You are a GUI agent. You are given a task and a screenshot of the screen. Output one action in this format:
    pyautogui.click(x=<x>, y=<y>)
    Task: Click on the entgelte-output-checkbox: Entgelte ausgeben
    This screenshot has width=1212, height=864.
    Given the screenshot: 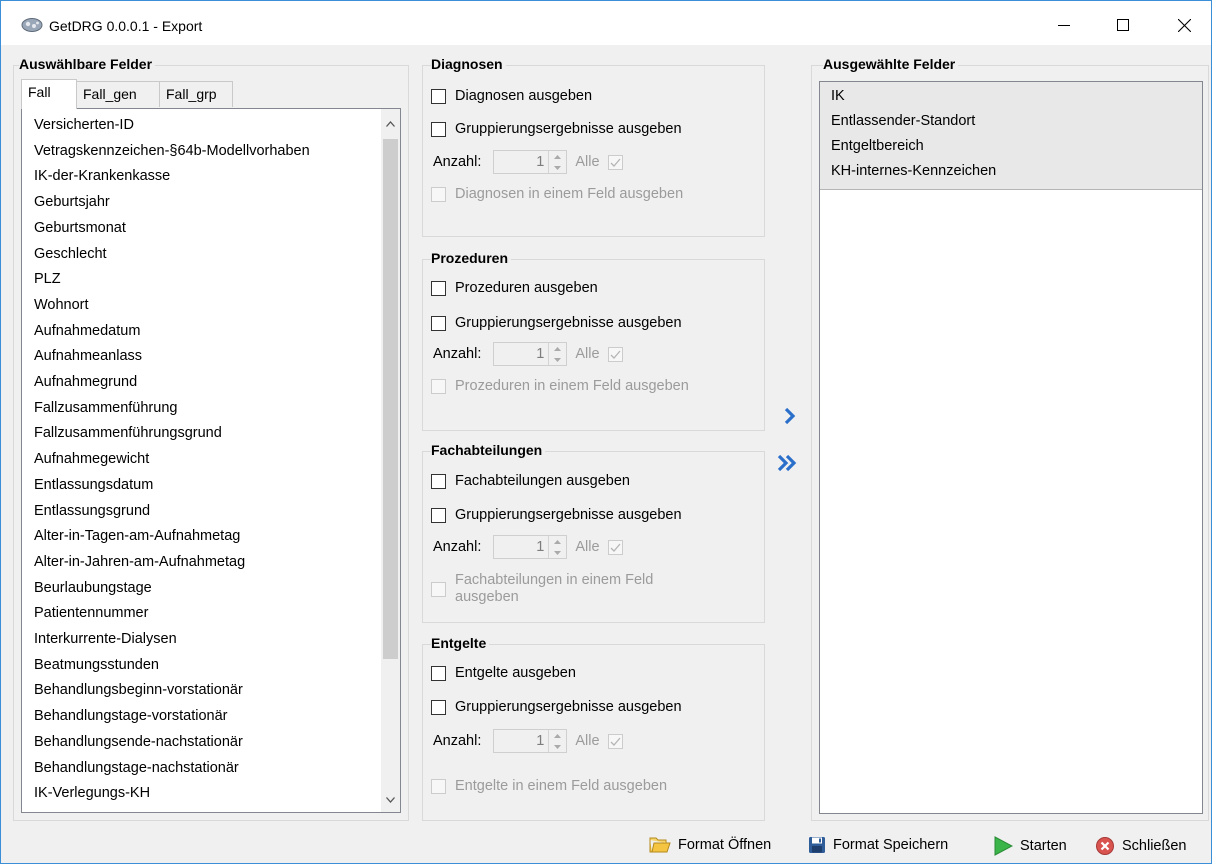 What is the action you would take?
    pyautogui.click(x=503, y=673)
    